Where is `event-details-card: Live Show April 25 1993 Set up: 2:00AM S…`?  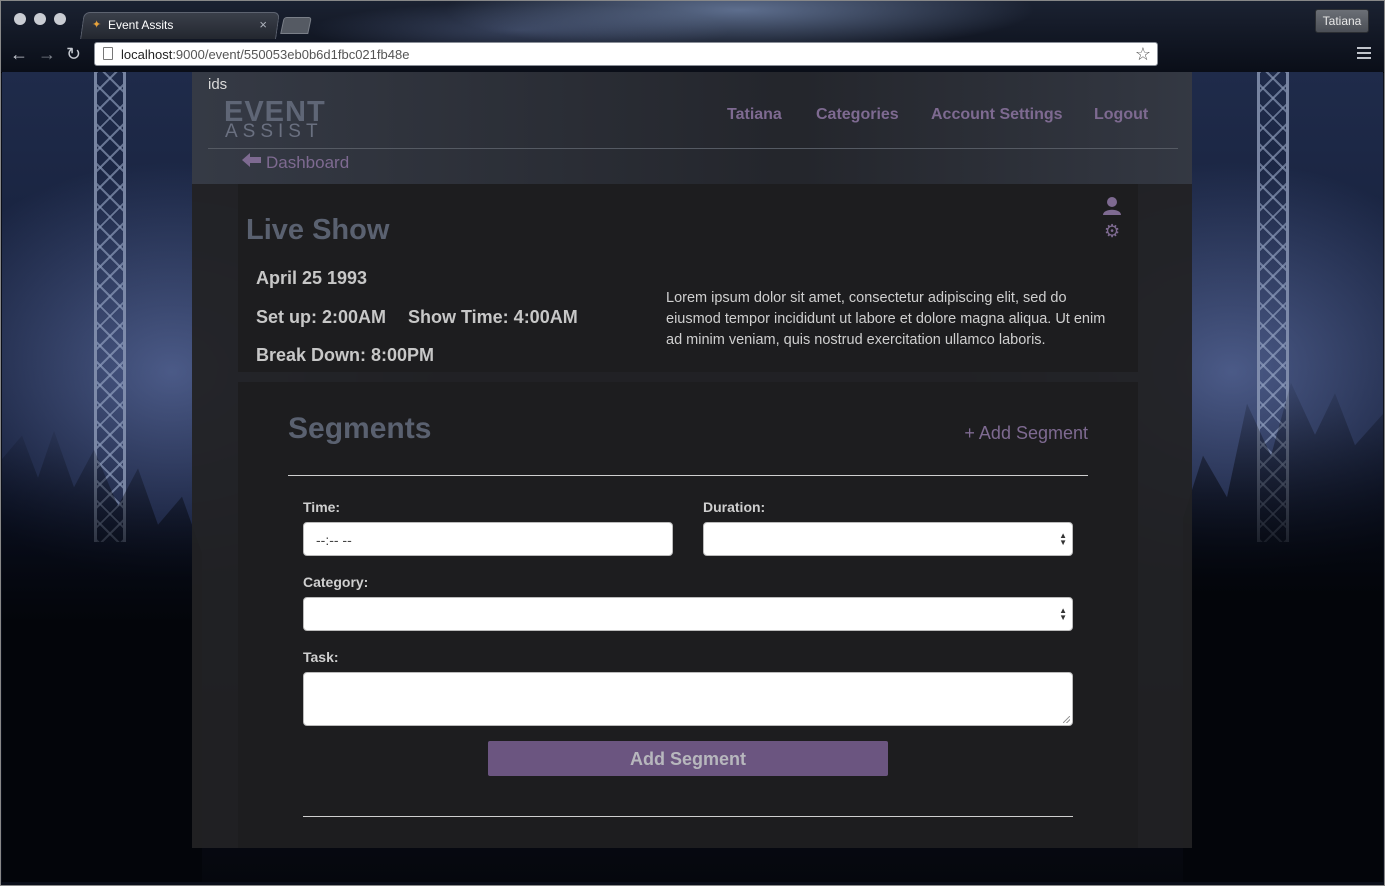
event-details-card: Live Show April 25 1993 Set up: 2:00AM S… is located at coordinates (688, 278).